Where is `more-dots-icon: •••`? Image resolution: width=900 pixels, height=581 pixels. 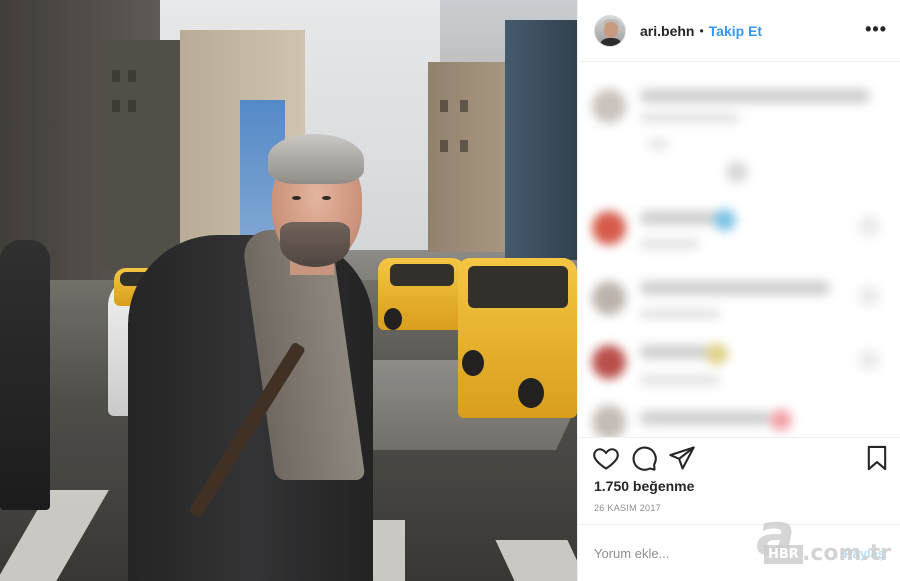 more-dots-icon: ••• is located at coordinates (876, 29).